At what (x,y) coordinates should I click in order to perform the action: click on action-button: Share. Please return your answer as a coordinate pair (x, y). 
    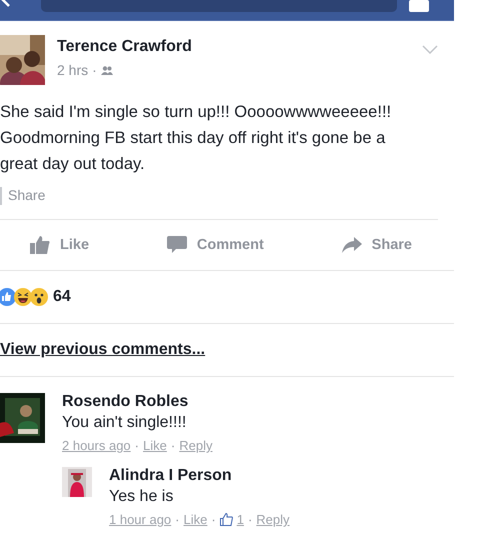
    Looking at the image, I should click on (377, 245).